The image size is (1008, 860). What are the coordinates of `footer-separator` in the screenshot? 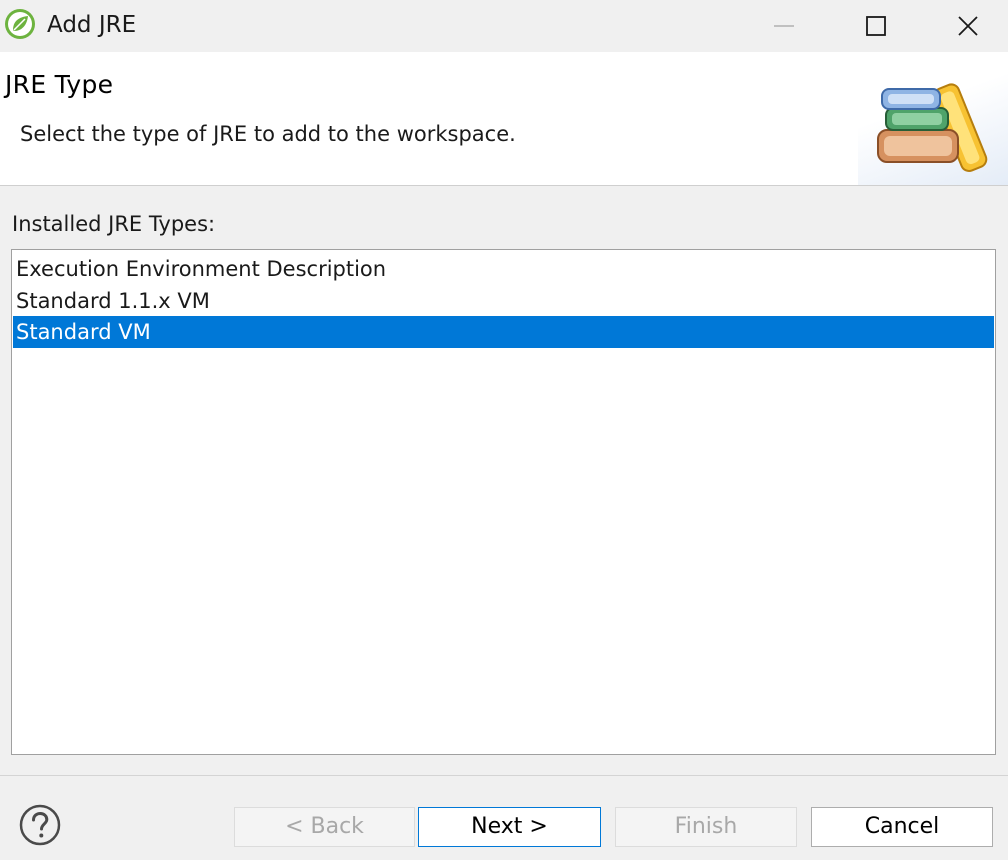 It's located at (504, 775).